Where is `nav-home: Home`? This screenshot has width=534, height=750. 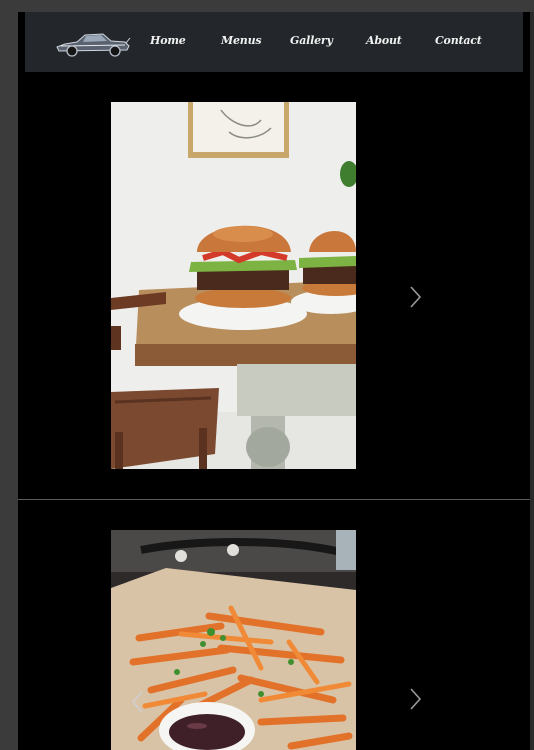
nav-home: Home is located at coordinates (168, 40).